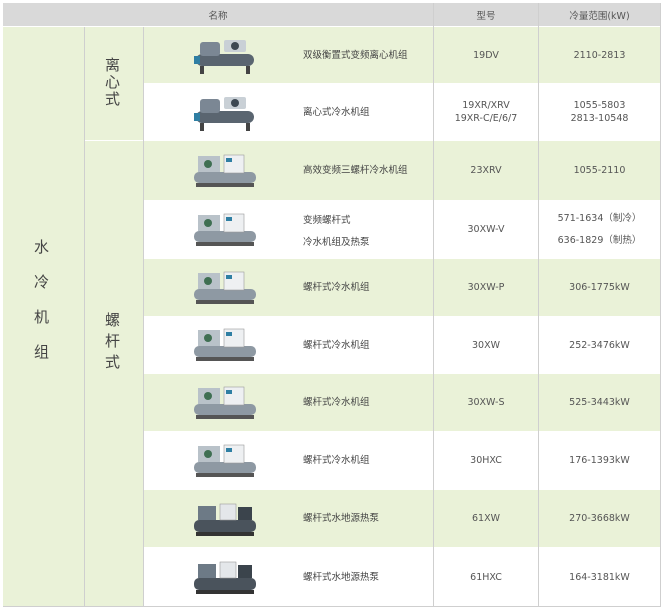  I want to click on product-capacity: 306-1775kW, so click(599, 287).